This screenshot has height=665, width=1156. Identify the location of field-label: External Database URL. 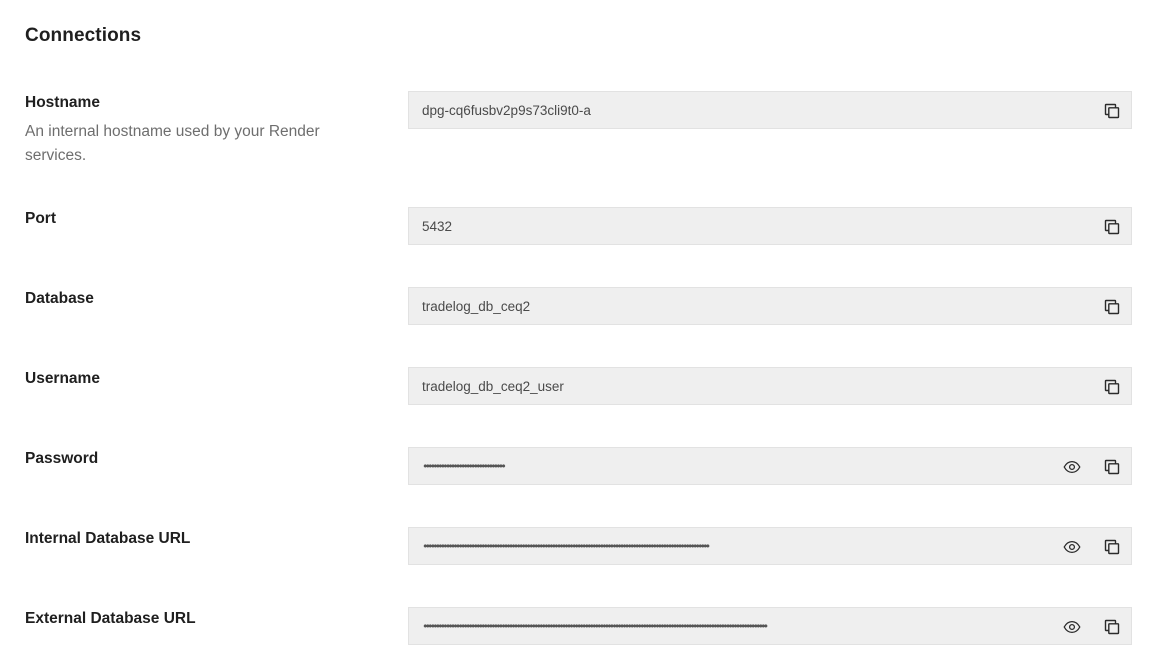
(110, 618).